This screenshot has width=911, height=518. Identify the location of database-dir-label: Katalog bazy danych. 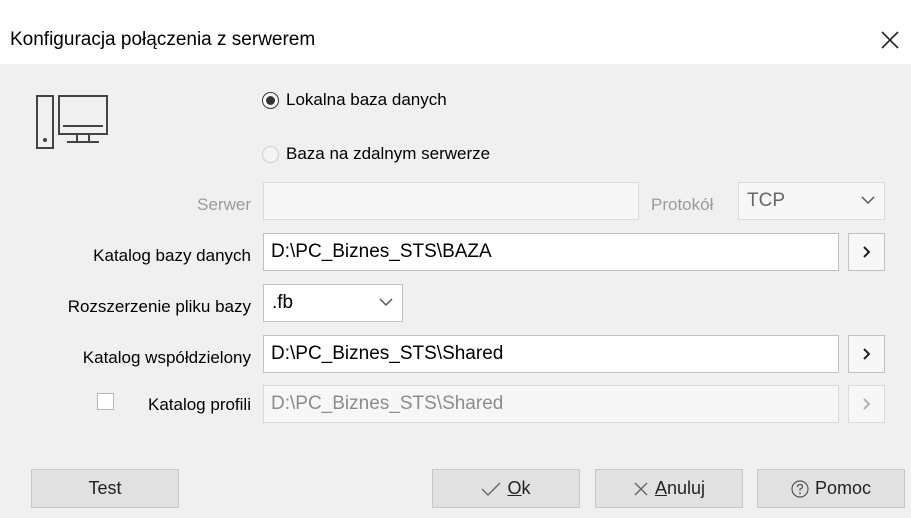
(172, 255).